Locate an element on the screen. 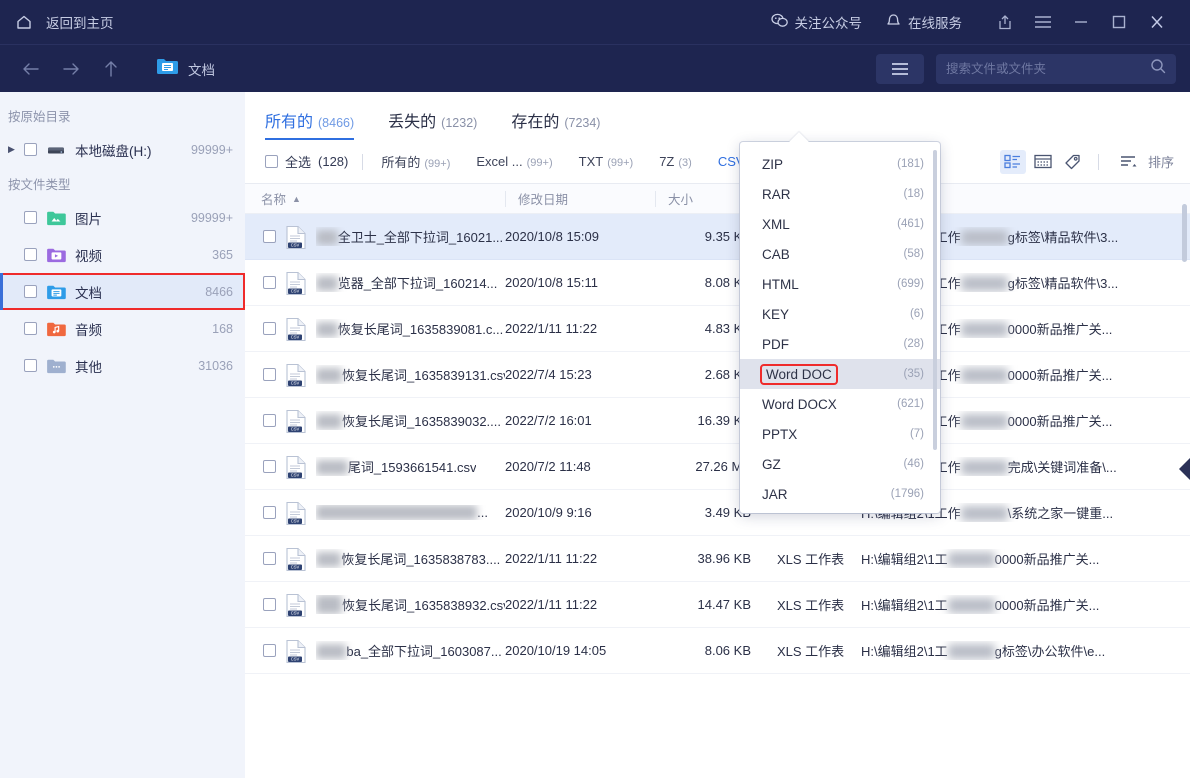 The width and height of the screenshot is (1190, 778). search-icon is located at coordinates (1158, 68).